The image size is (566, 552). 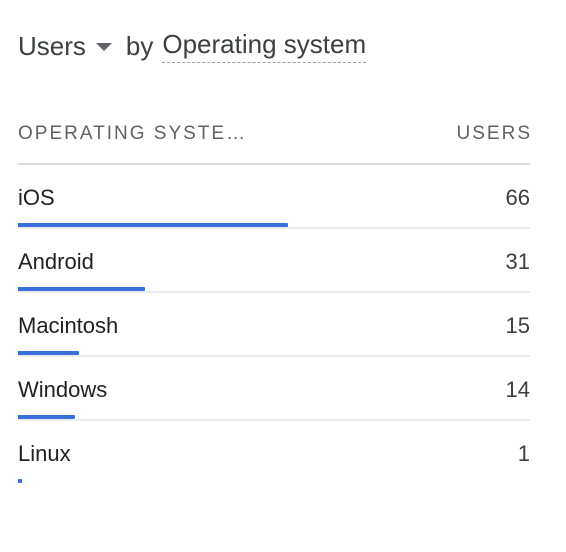 I want to click on table-row: Windows 14, so click(x=274, y=389).